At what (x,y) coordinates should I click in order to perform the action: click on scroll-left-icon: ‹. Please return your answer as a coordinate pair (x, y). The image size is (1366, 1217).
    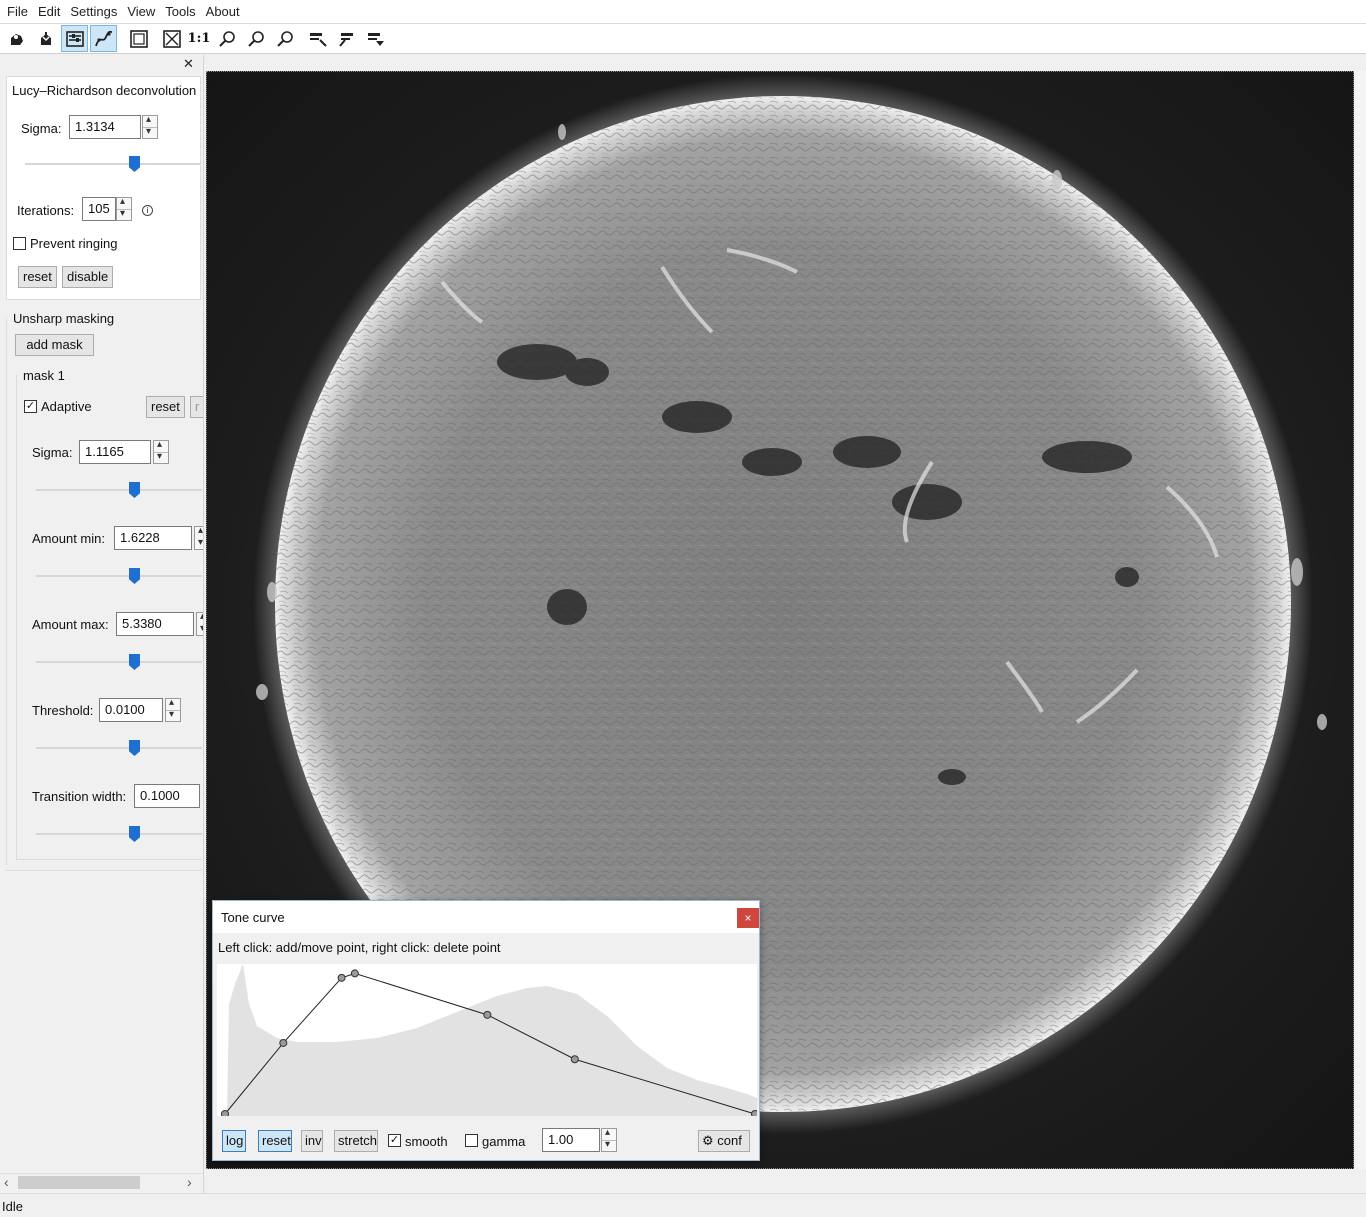
    Looking at the image, I should click on (6, 1182).